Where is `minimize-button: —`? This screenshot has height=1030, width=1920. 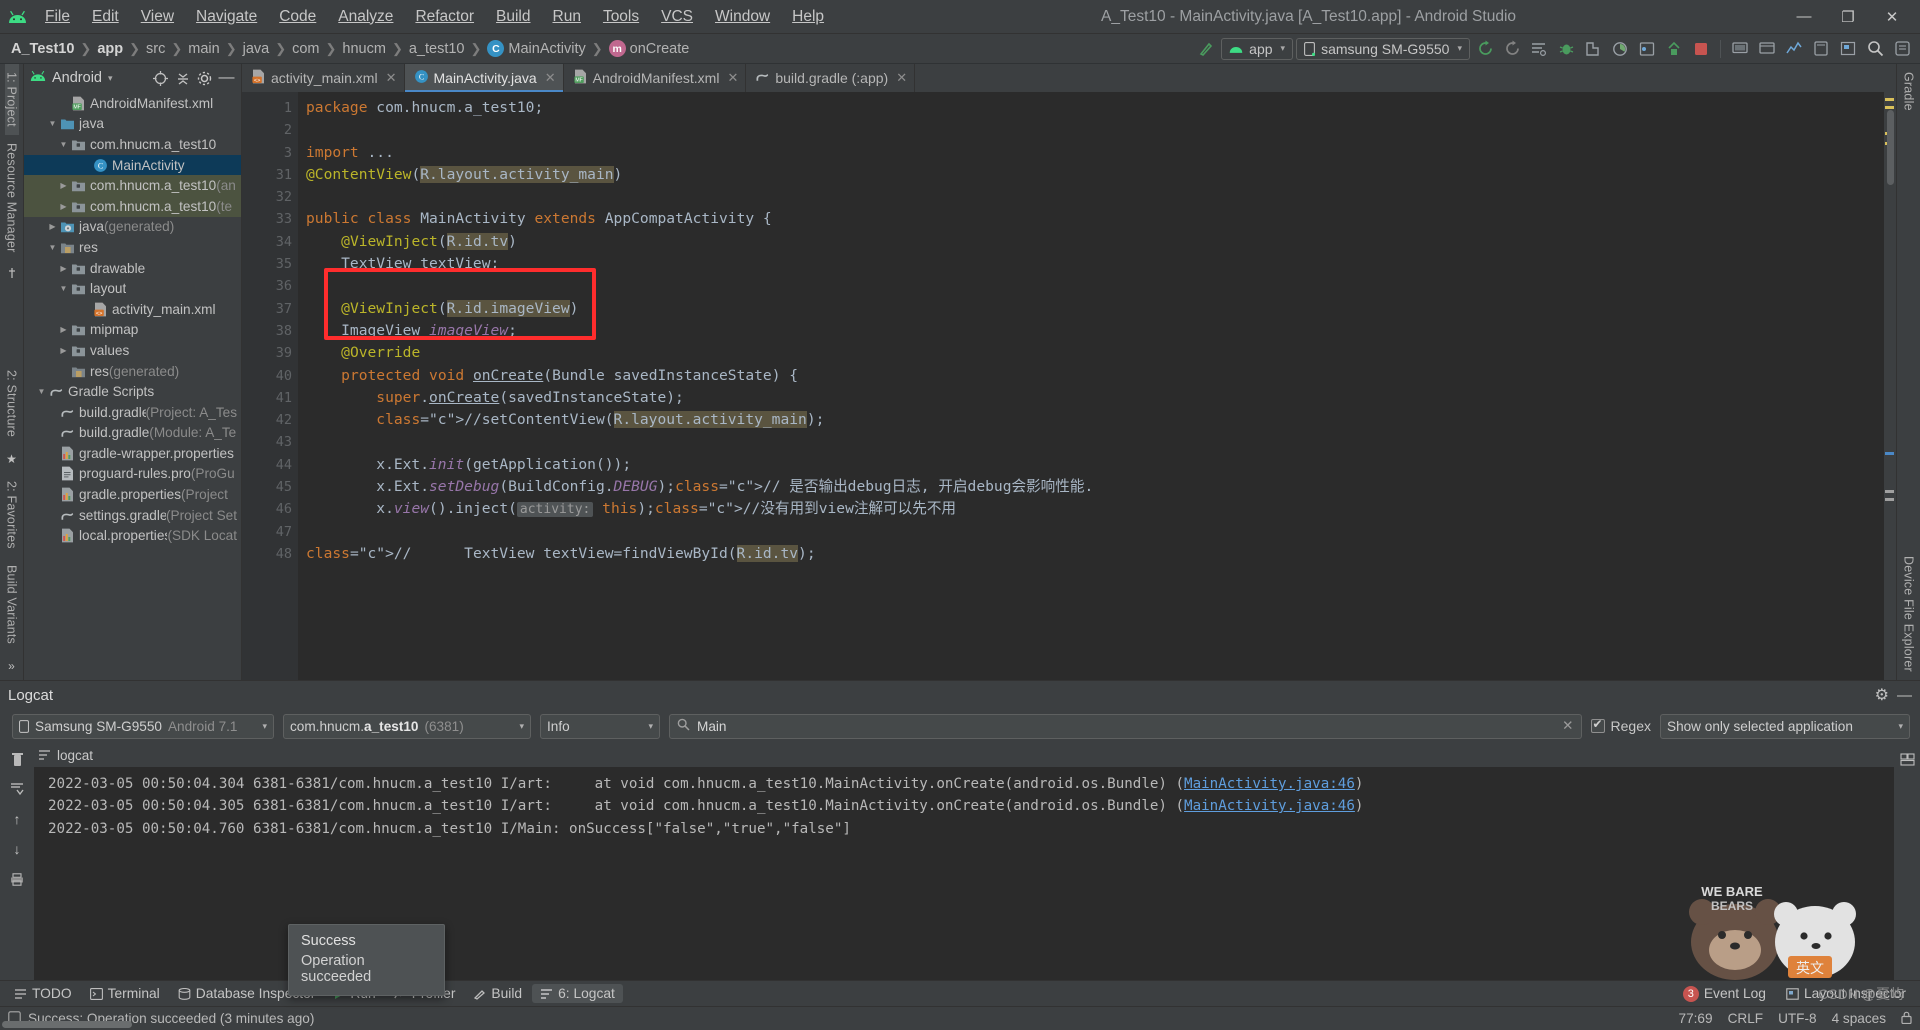
minimize-button: — is located at coordinates (1804, 17).